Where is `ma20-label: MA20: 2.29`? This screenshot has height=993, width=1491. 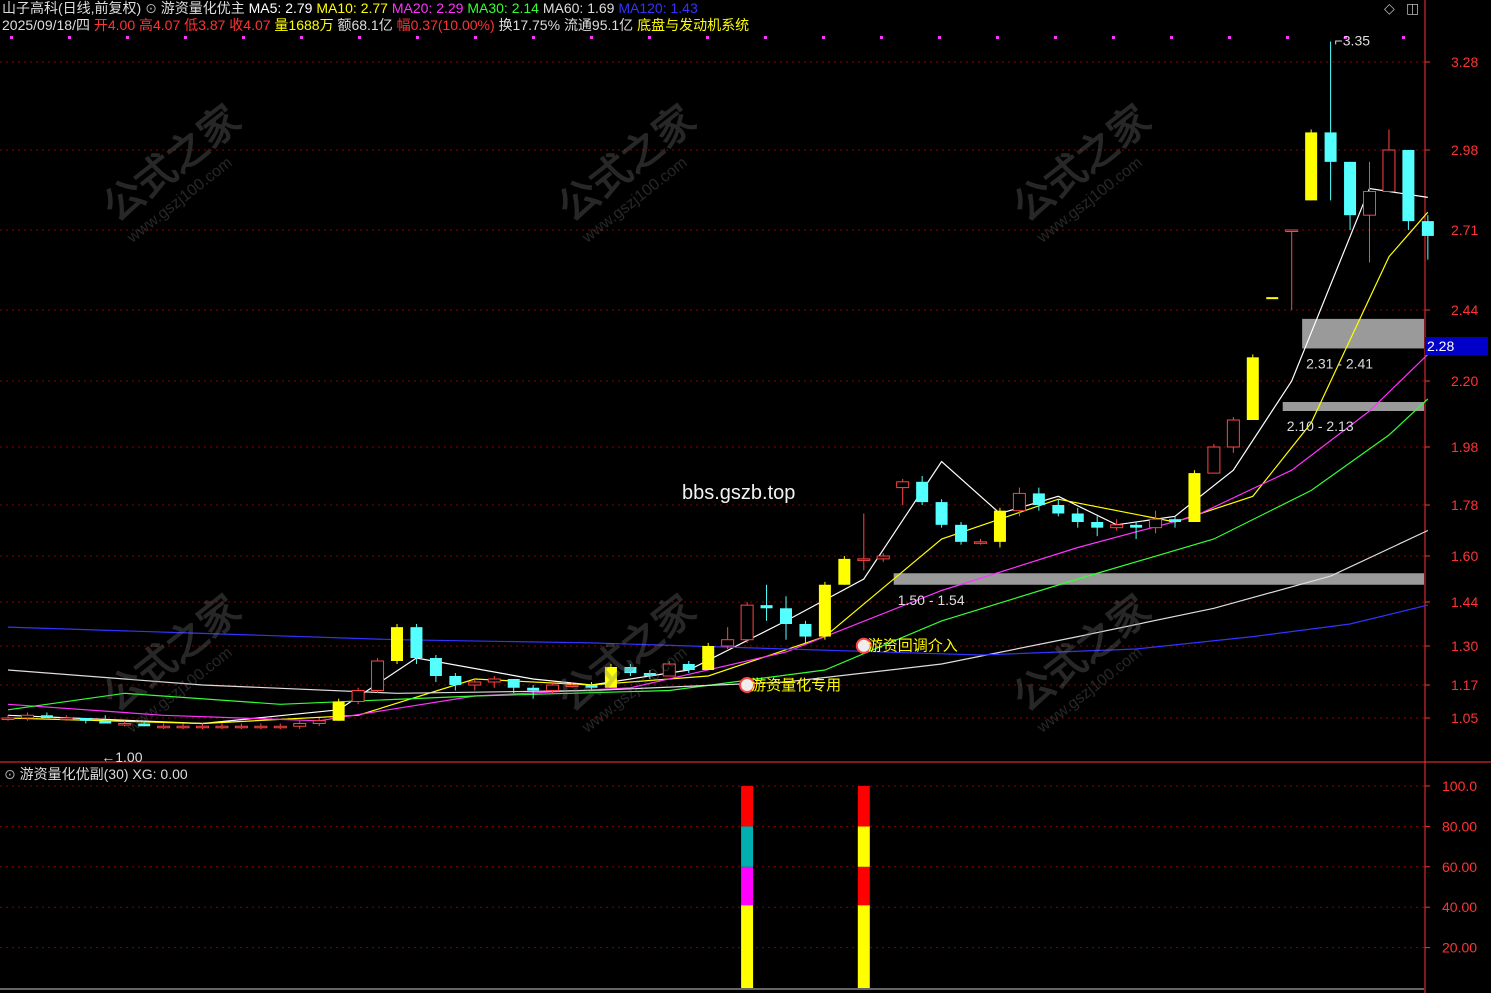
ma20-label: MA20: 2.29 is located at coordinates (427, 8).